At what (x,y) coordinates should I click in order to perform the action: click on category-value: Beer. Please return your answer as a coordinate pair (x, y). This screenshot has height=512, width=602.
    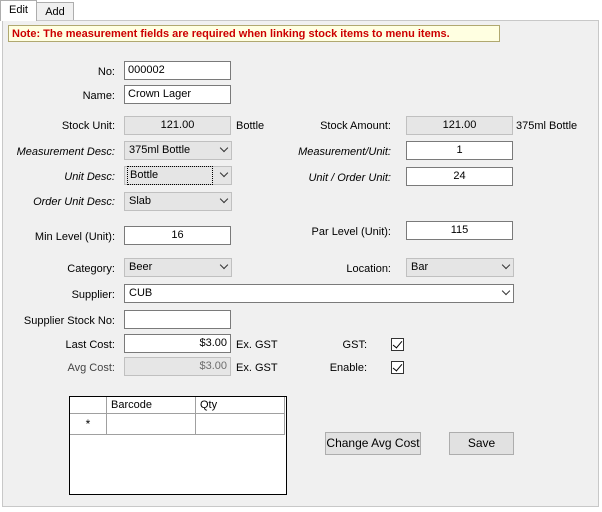
    Looking at the image, I should click on (141, 267).